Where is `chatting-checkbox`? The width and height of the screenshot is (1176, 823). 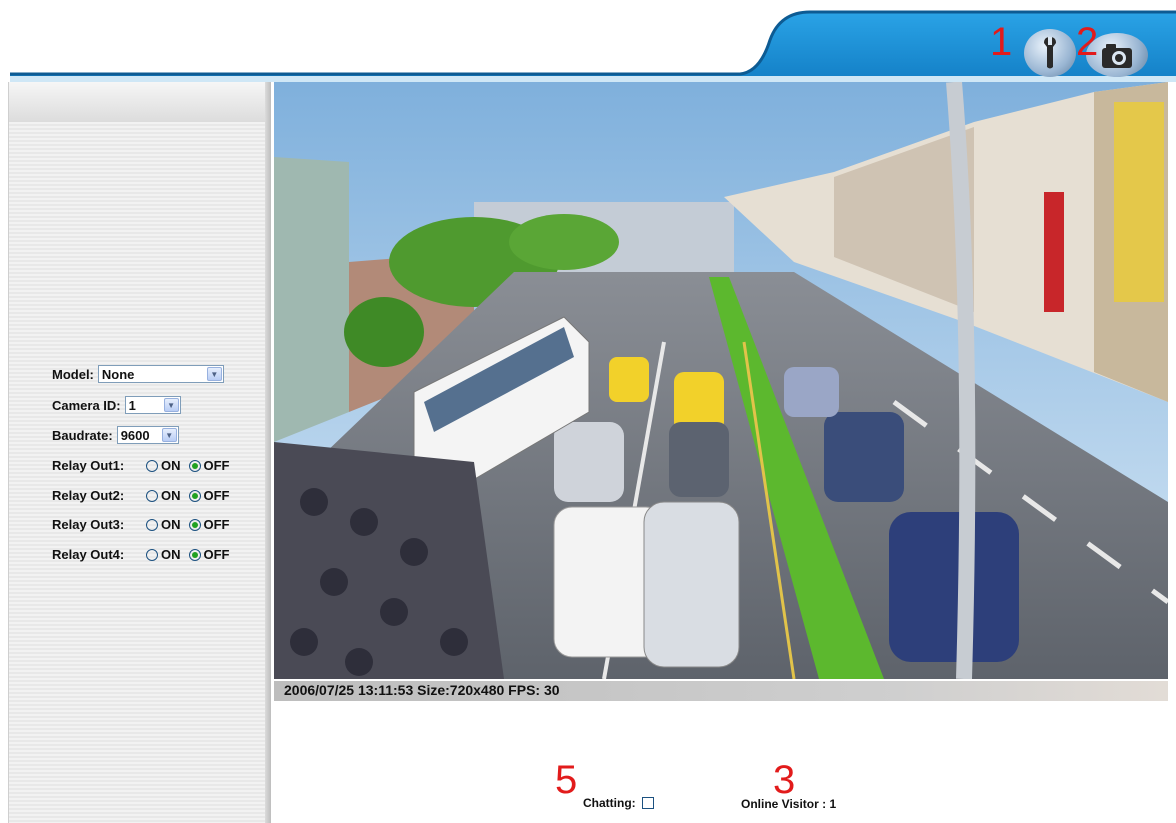 chatting-checkbox is located at coordinates (647, 803).